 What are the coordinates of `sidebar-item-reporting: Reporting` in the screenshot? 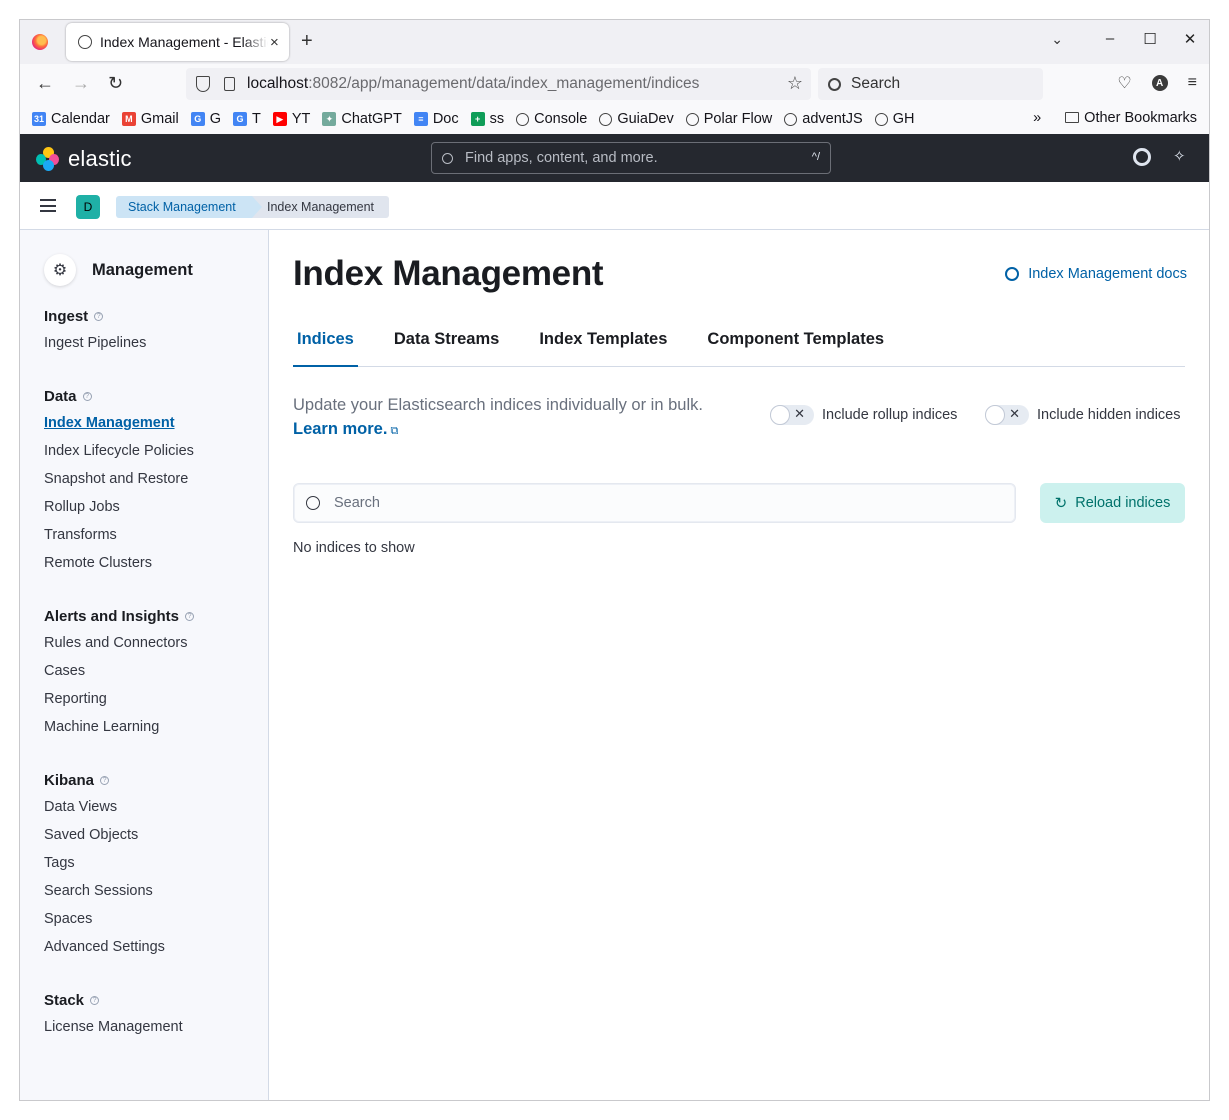 It's located at (119, 704).